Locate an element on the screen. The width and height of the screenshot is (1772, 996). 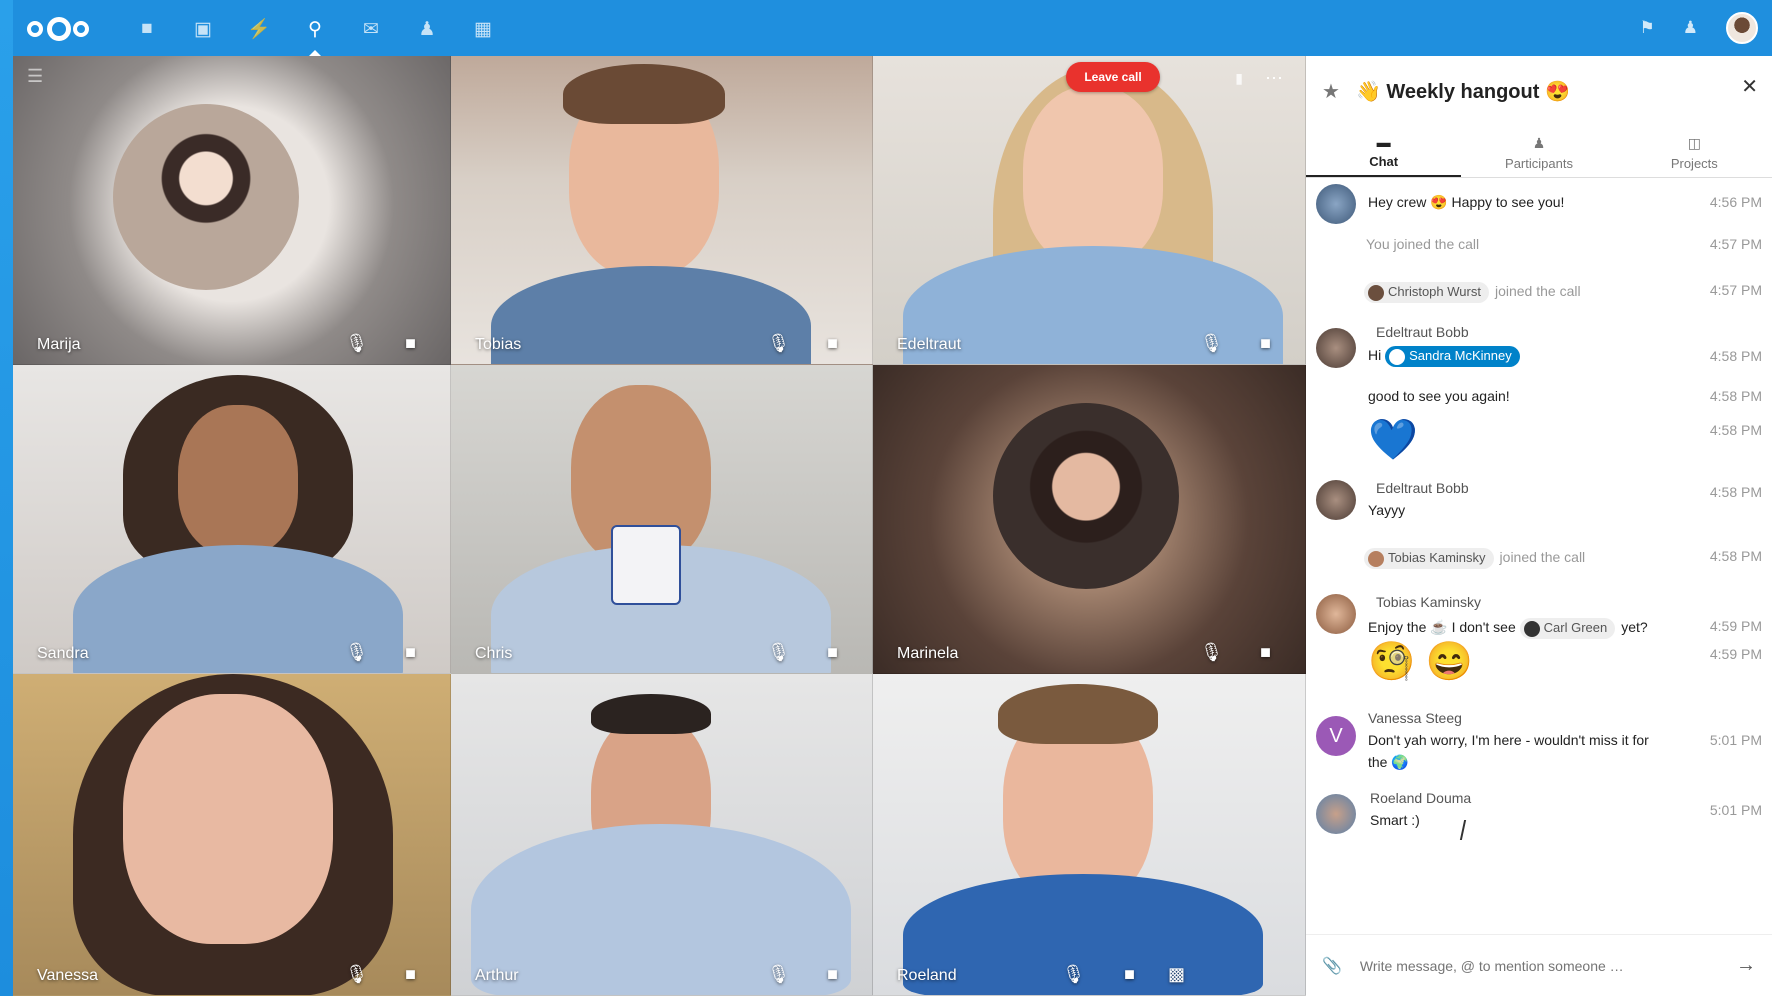
attachment-icon: 📎 is located at coordinates (1332, 966).